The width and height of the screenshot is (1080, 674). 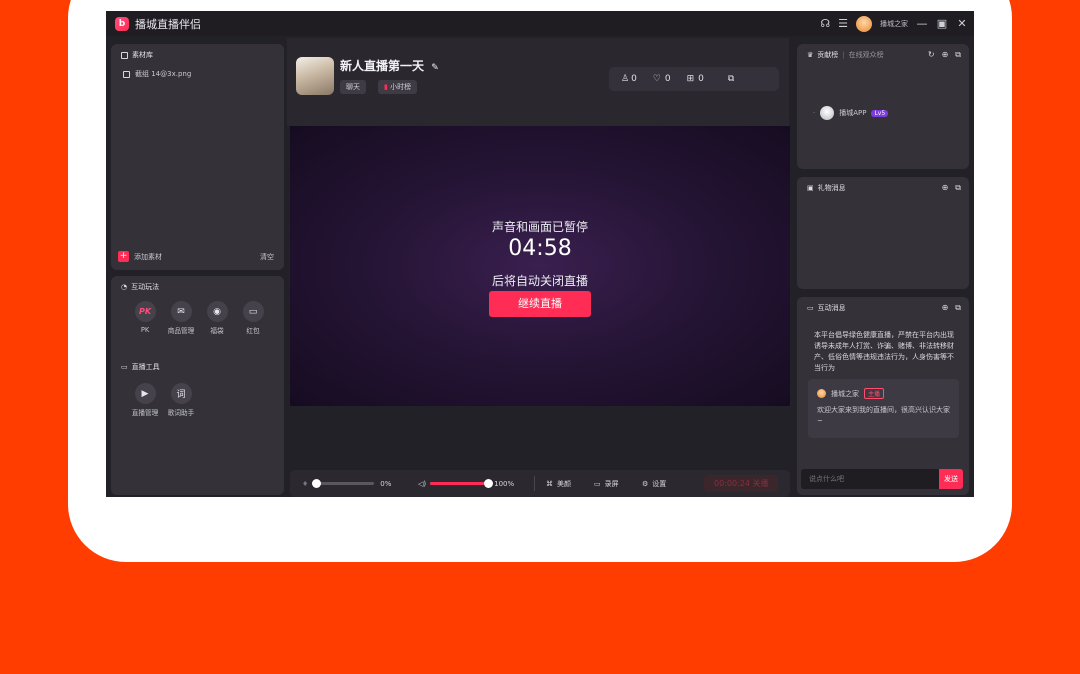 What do you see at coordinates (145, 287) in the screenshot?
I see `interactive-title: 互动玩法` at bounding box center [145, 287].